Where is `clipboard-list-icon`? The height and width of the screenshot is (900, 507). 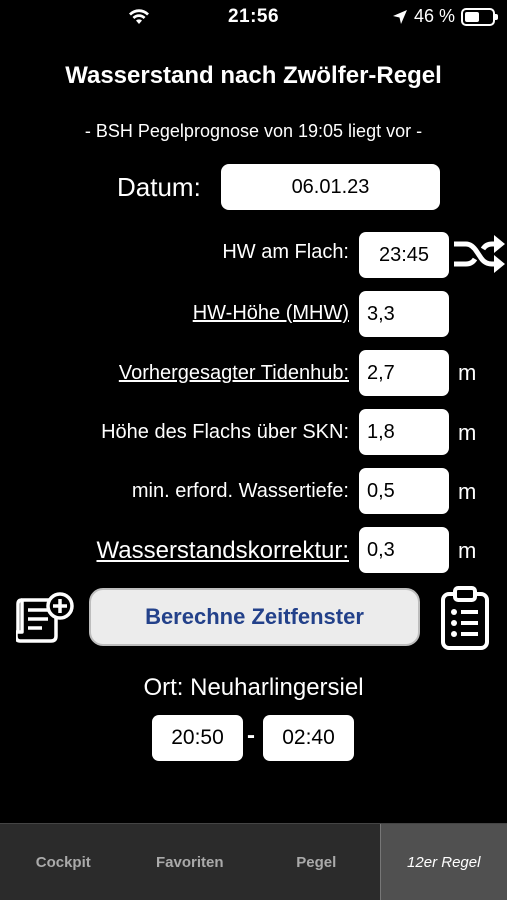
clipboard-list-icon is located at coordinates (465, 618).